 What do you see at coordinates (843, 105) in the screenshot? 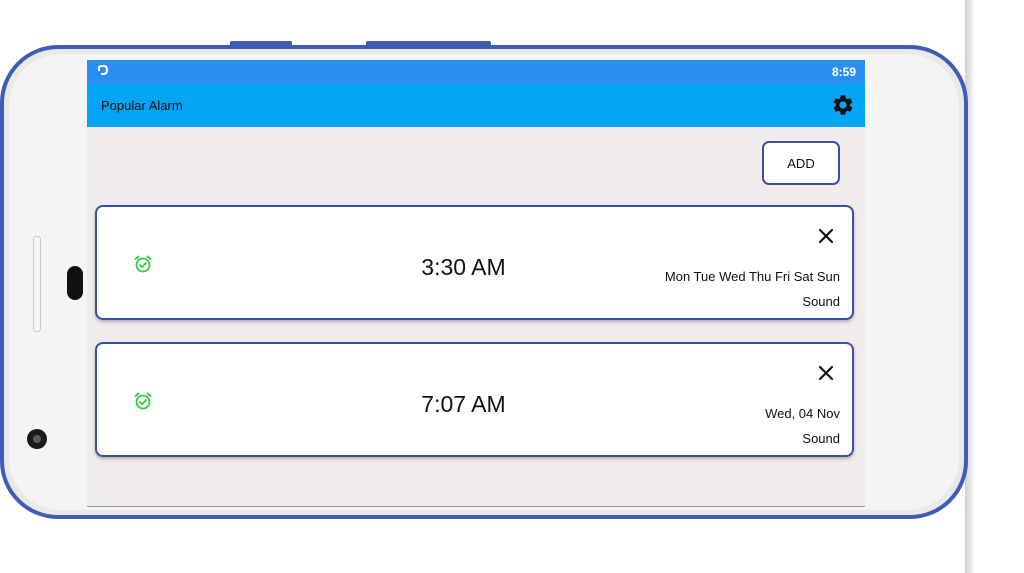
I see `gear-icon` at bounding box center [843, 105].